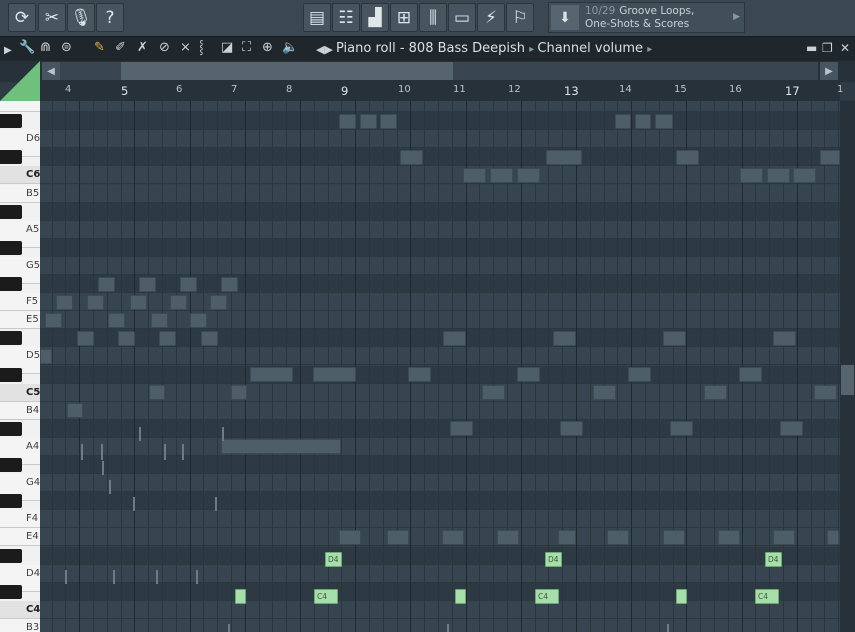 This screenshot has height=632, width=855. What do you see at coordinates (590, 48) in the screenshot?
I see `title-target: Channel volume` at bounding box center [590, 48].